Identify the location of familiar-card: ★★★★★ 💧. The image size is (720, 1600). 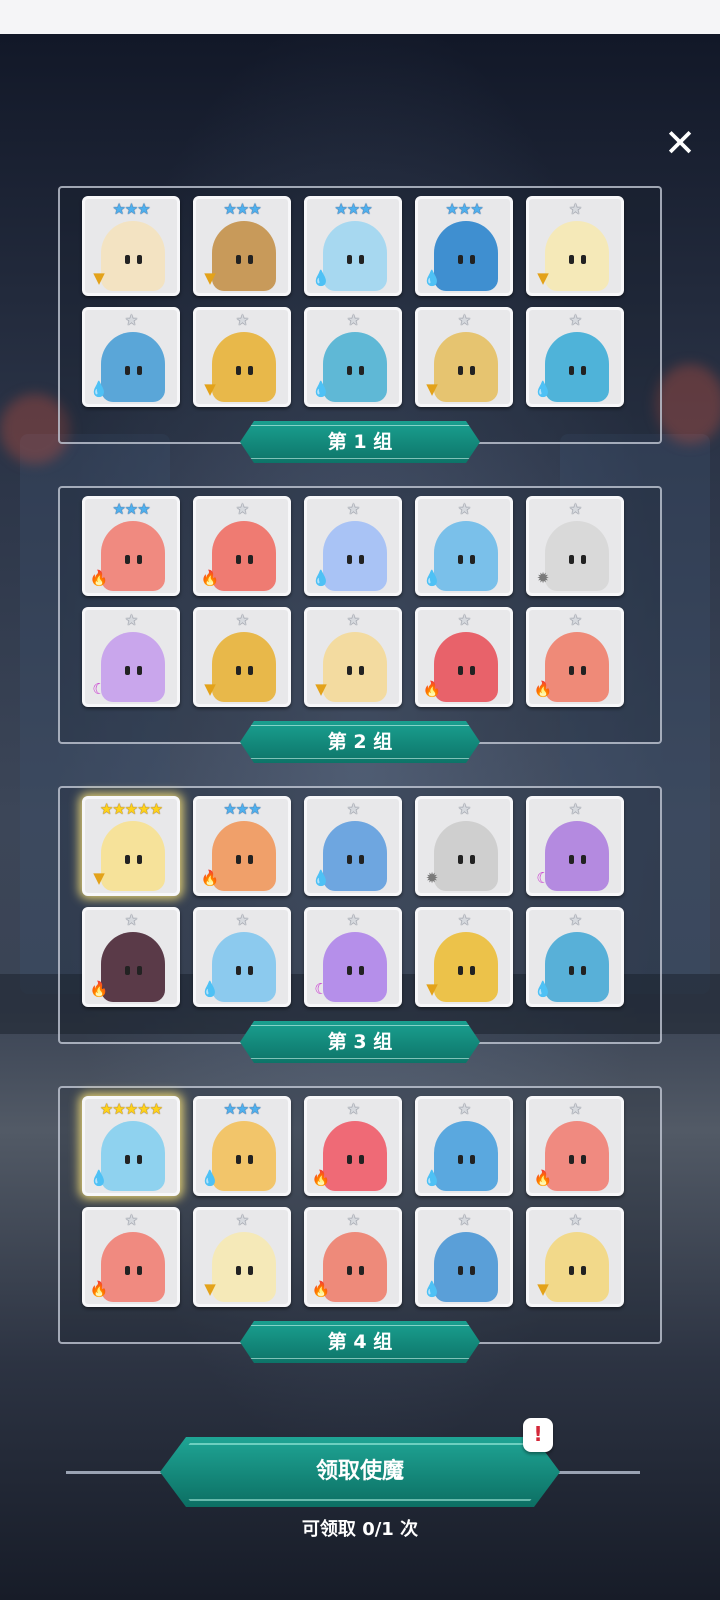
(131, 1146).